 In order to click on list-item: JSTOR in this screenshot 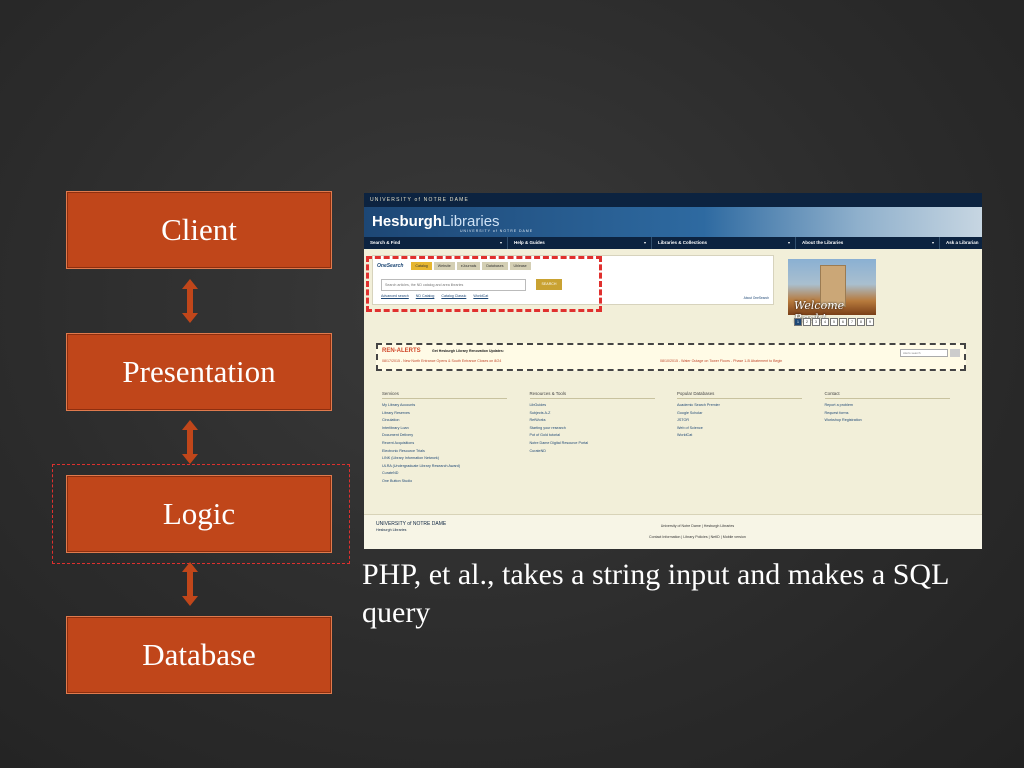, I will do `click(750, 421)`.